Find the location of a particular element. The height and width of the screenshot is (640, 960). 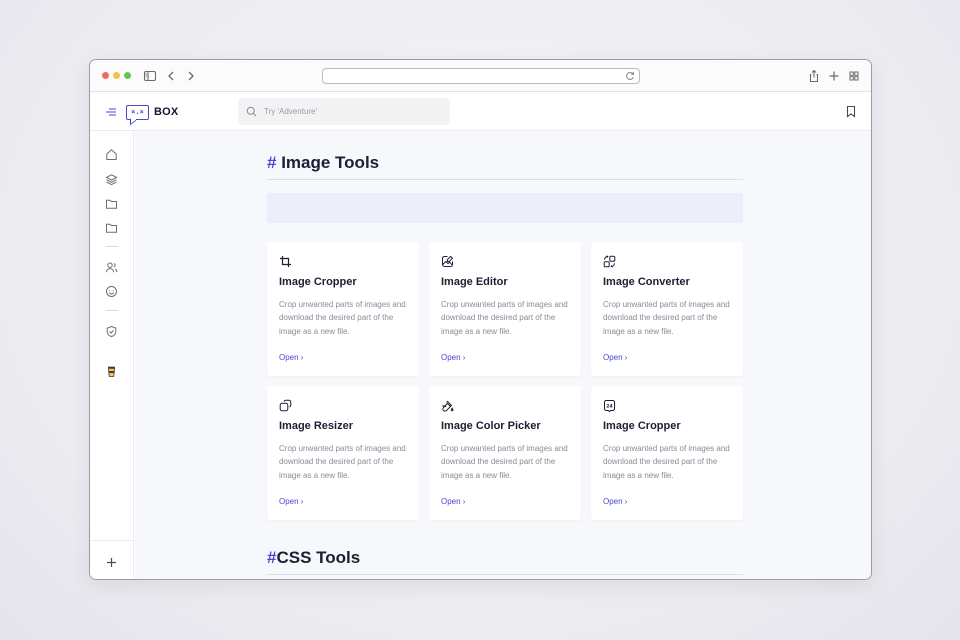

section-title-image-tools: # Image Tools is located at coordinates (323, 163).